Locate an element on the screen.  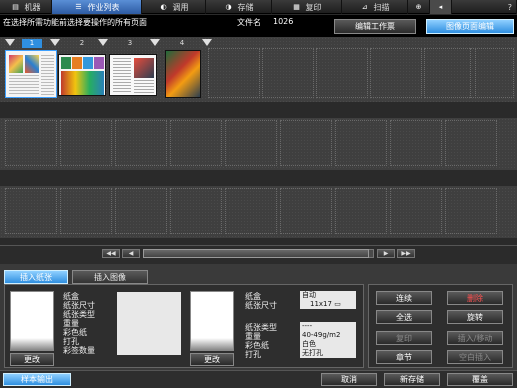
help-button: ? is located at coordinates (484, 7).